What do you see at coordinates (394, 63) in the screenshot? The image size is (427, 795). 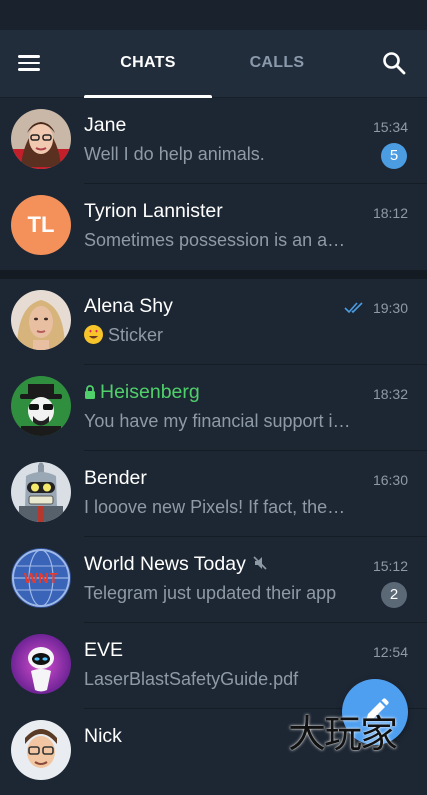 I see `search-icon` at bounding box center [394, 63].